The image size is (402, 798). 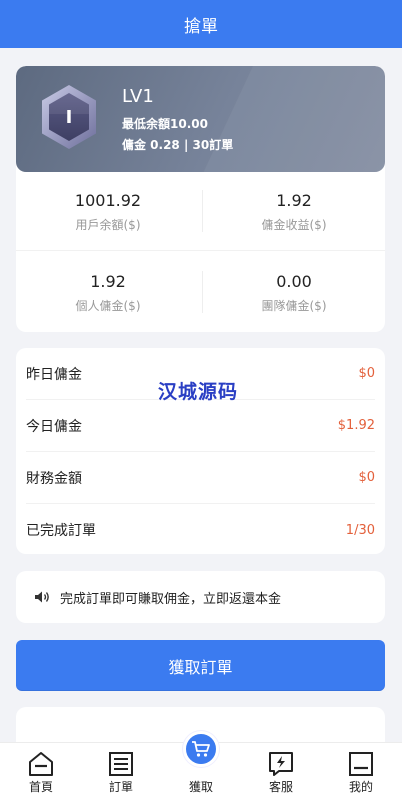 I want to click on tab-label: 訂單, so click(x=120, y=787).